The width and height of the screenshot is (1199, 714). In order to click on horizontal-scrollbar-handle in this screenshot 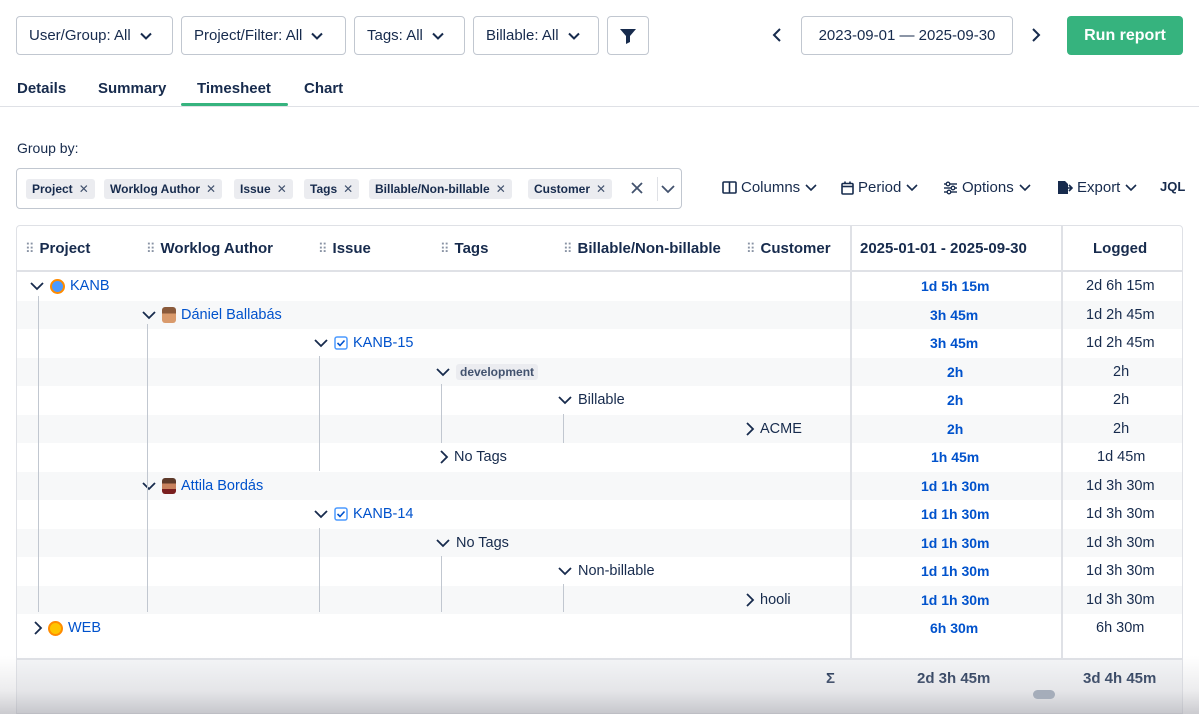, I will do `click(1044, 694)`.